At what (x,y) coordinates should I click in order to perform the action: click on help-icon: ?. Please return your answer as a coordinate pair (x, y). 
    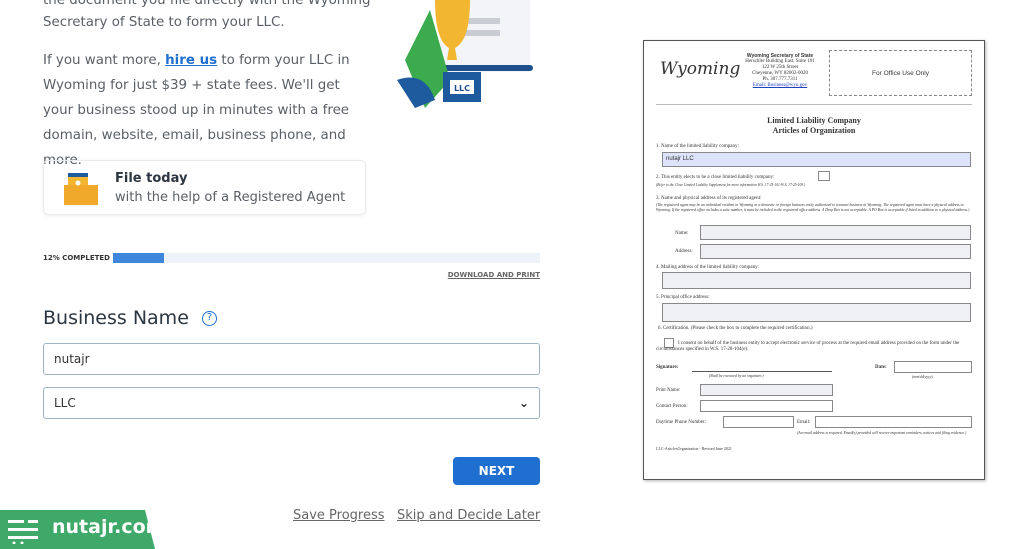
    Looking at the image, I should click on (209, 318).